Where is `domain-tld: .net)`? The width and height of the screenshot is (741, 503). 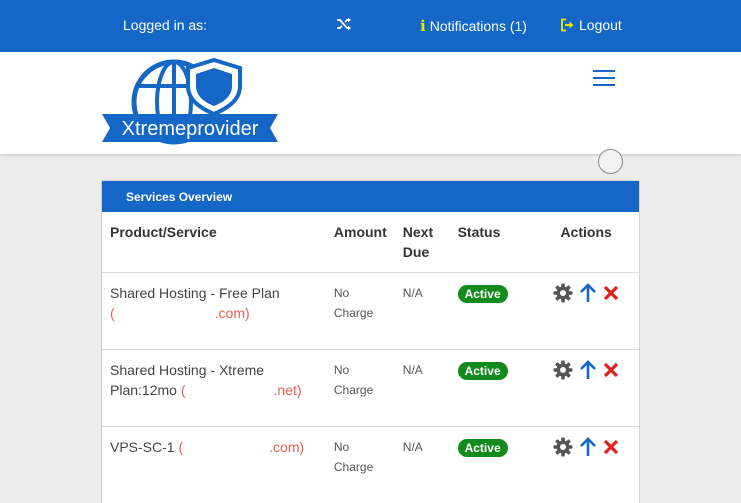 domain-tld: .net) is located at coordinates (287, 390).